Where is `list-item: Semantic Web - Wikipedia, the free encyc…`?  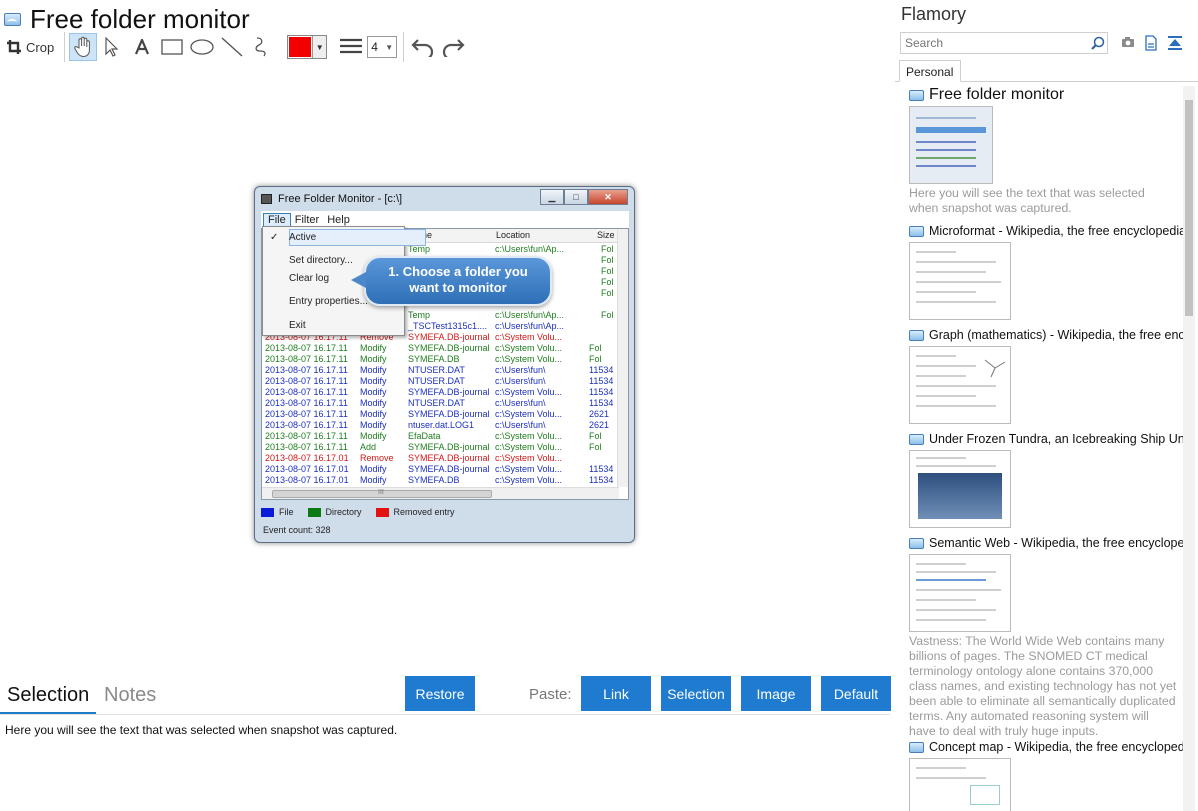
list-item: Semantic Web - Wikipedia, the free encyc… is located at coordinates (1046, 636).